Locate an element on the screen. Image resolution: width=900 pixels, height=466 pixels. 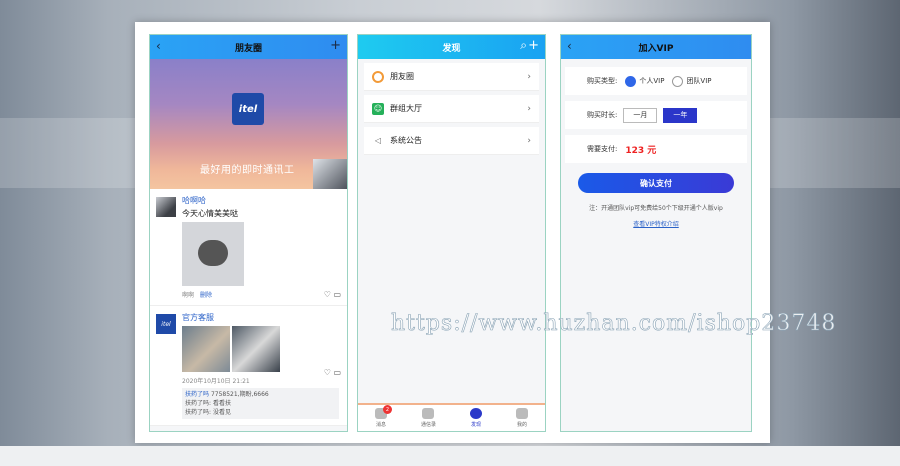
compass-icon is located at coordinates (475, 413).